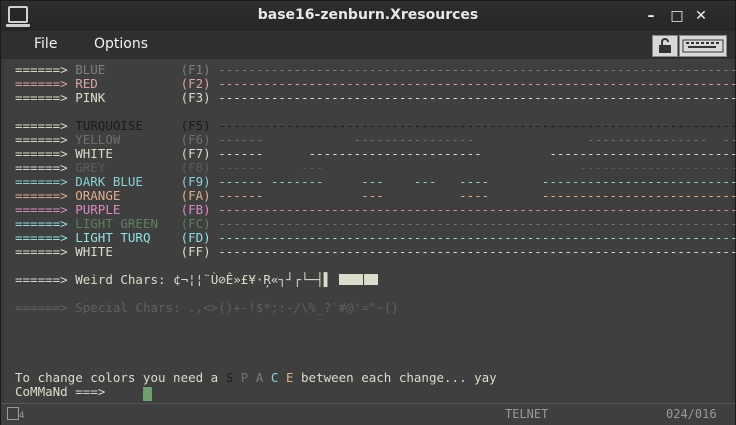 The width and height of the screenshot is (736, 425). I want to click on row-label: DARK BLUE, so click(128, 181).